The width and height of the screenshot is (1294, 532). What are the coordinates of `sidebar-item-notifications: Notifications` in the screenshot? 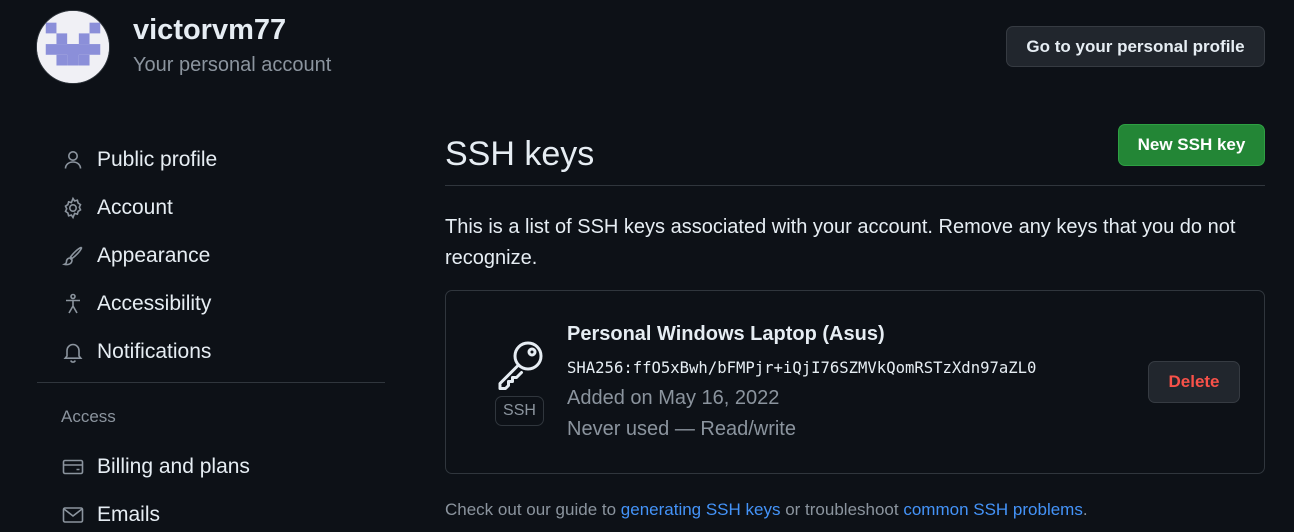 It's located at (211, 352).